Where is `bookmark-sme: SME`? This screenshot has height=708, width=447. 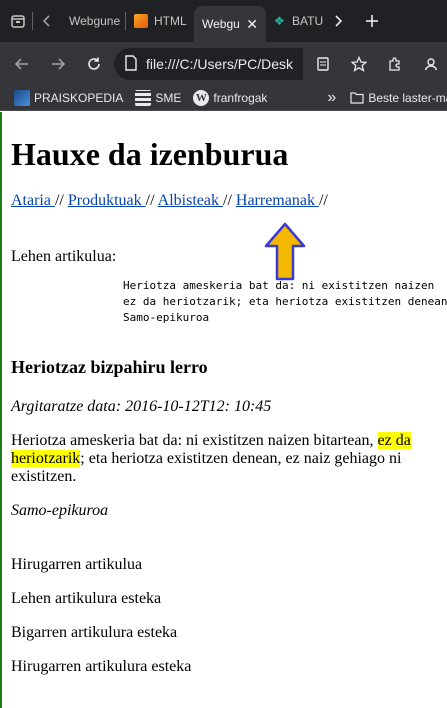
bookmark-sme: SME is located at coordinates (158, 98).